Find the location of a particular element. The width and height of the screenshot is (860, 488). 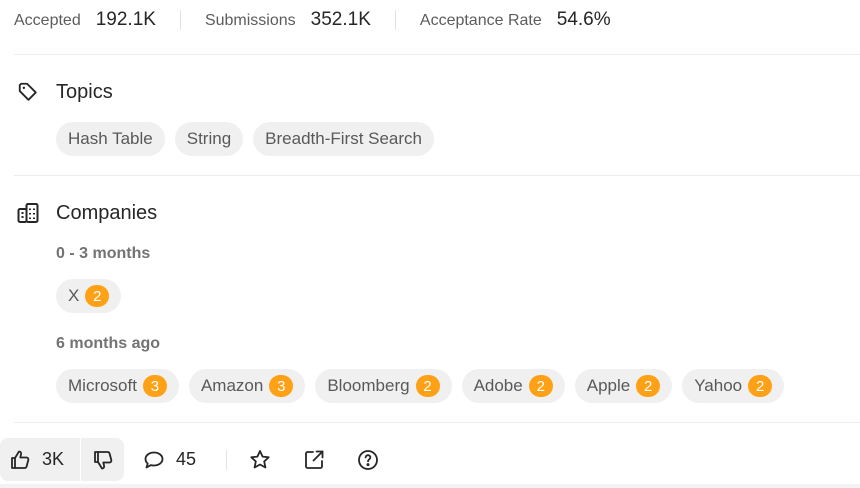

stat-label: Acceptance Rate is located at coordinates (480, 20).